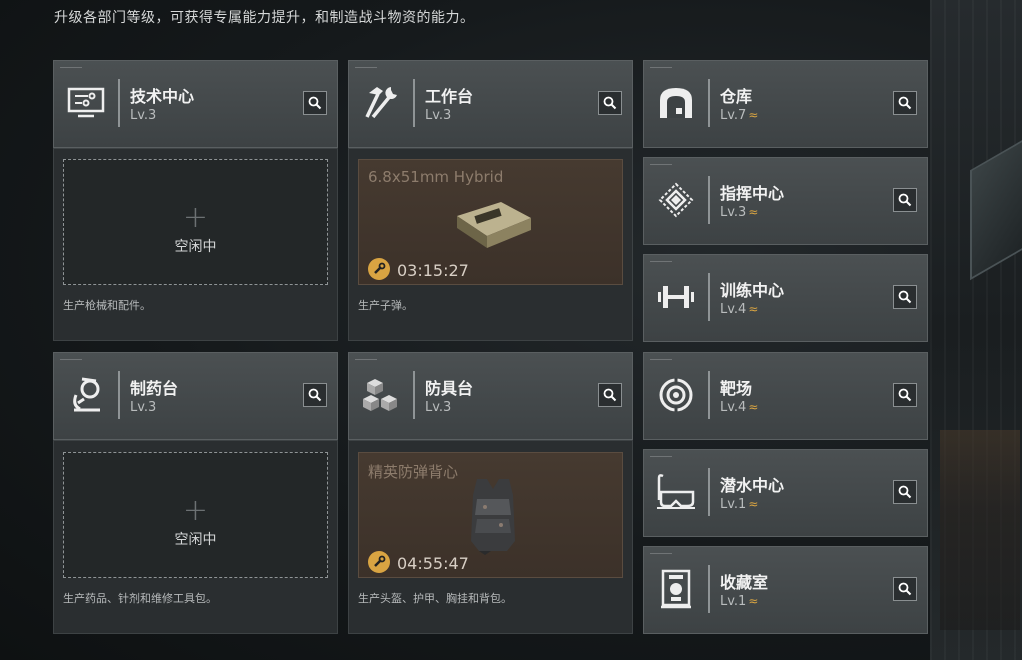 This screenshot has width=1022, height=660. I want to click on production-timer: 04:55:47, so click(433, 563).